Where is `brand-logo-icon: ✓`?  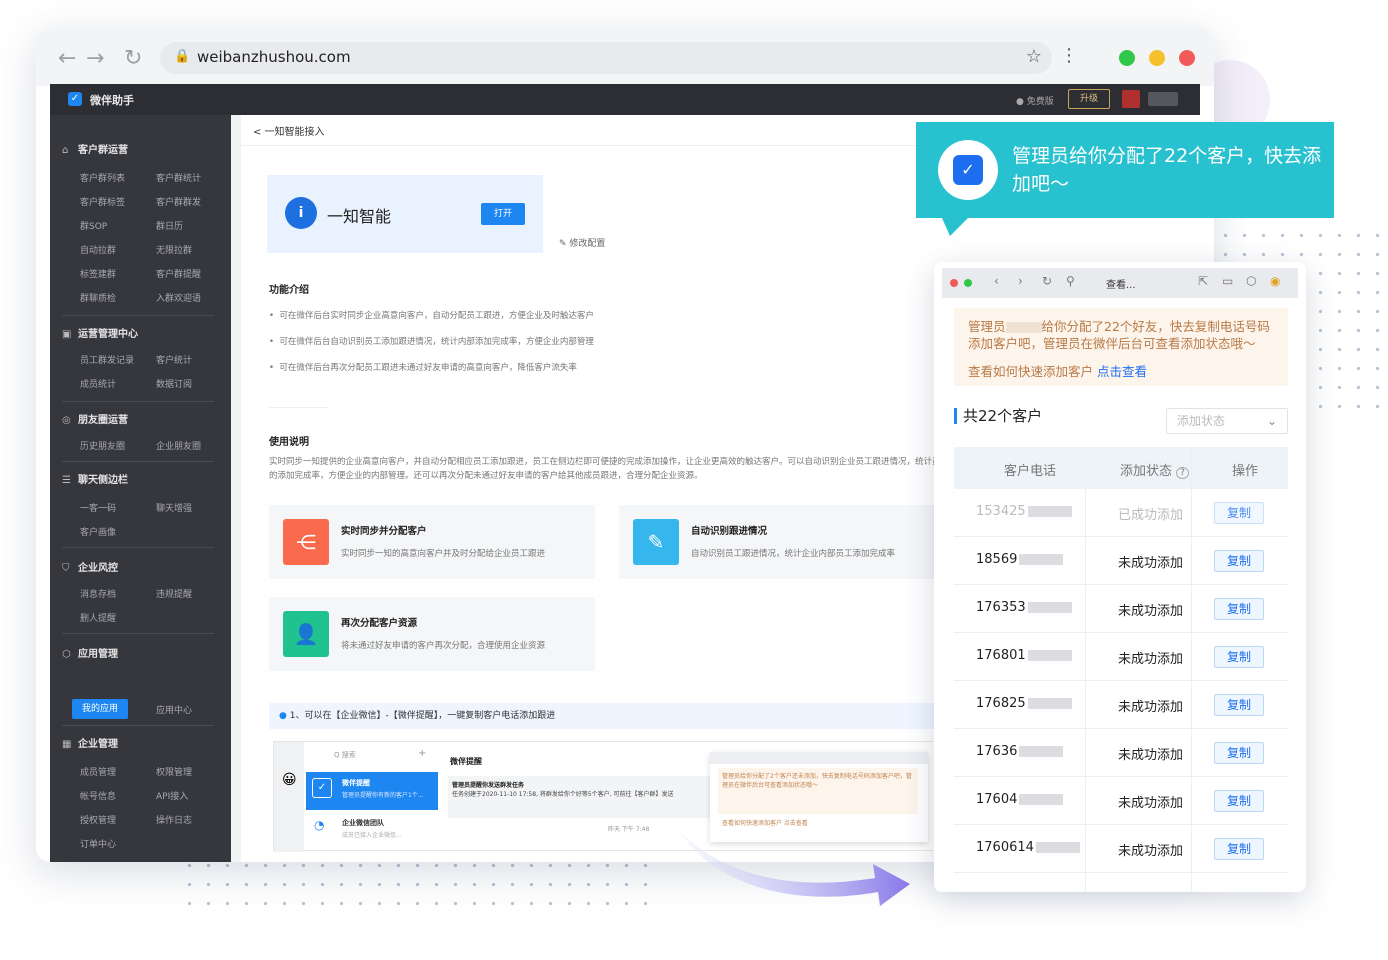
brand-logo-icon: ✓ is located at coordinates (75, 99).